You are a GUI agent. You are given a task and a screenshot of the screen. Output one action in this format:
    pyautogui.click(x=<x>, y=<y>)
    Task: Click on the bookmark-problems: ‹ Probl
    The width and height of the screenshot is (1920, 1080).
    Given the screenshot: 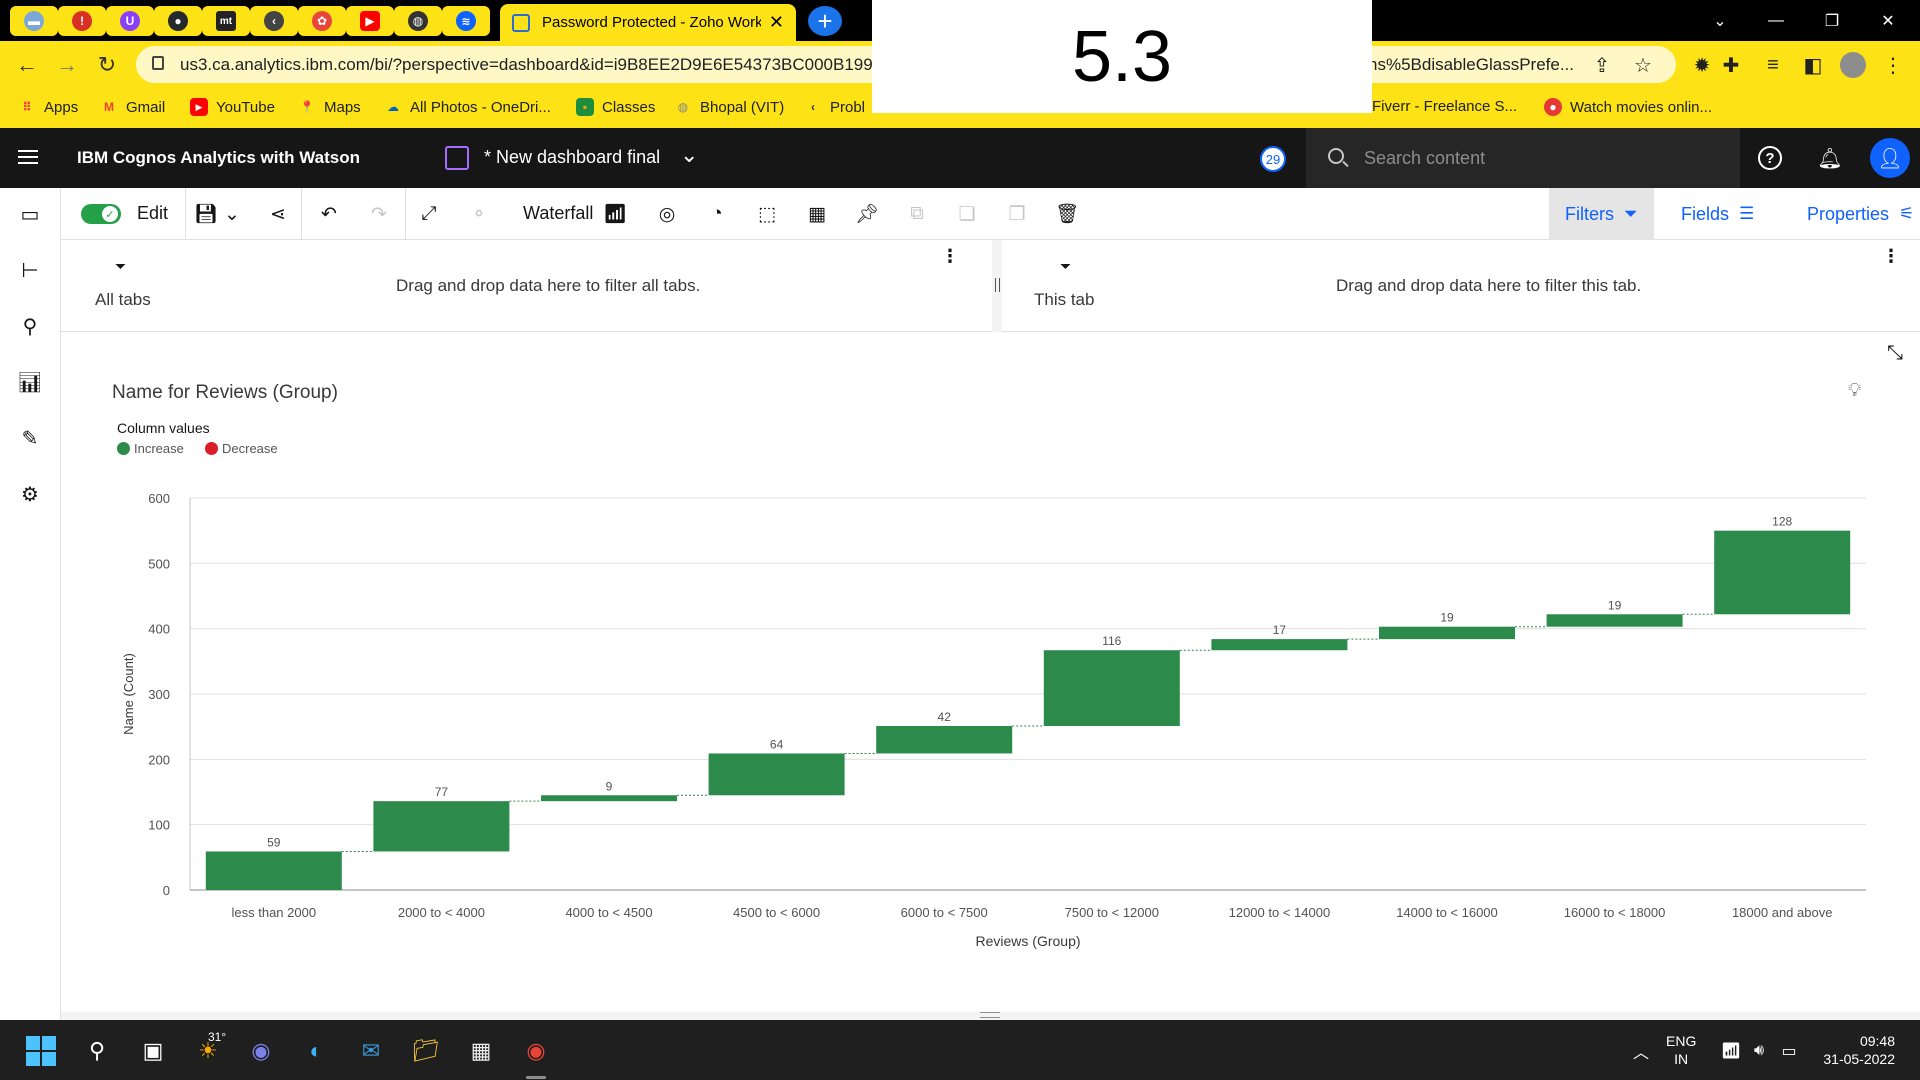 What is the action you would take?
    pyautogui.click(x=834, y=107)
    